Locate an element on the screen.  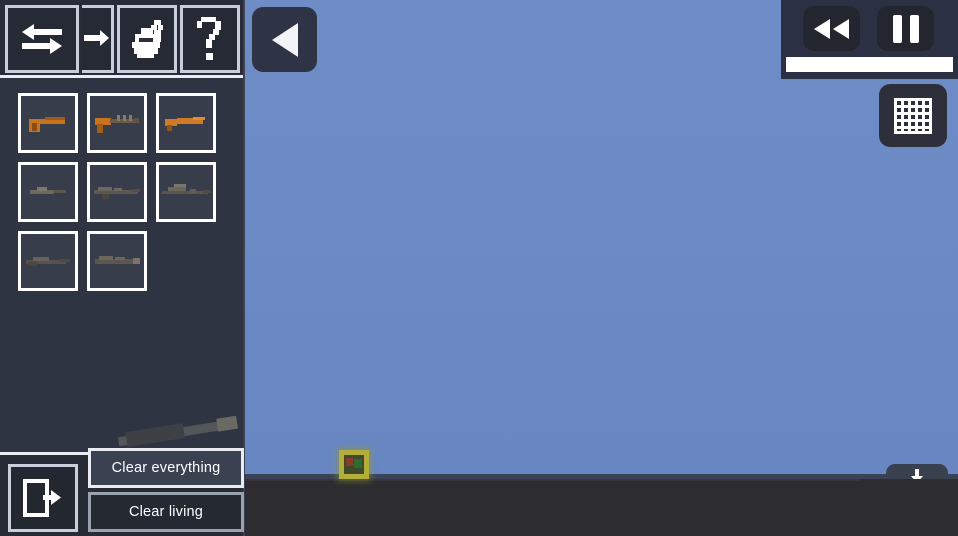
clear-living-button: Clear living is located at coordinates (166, 512).